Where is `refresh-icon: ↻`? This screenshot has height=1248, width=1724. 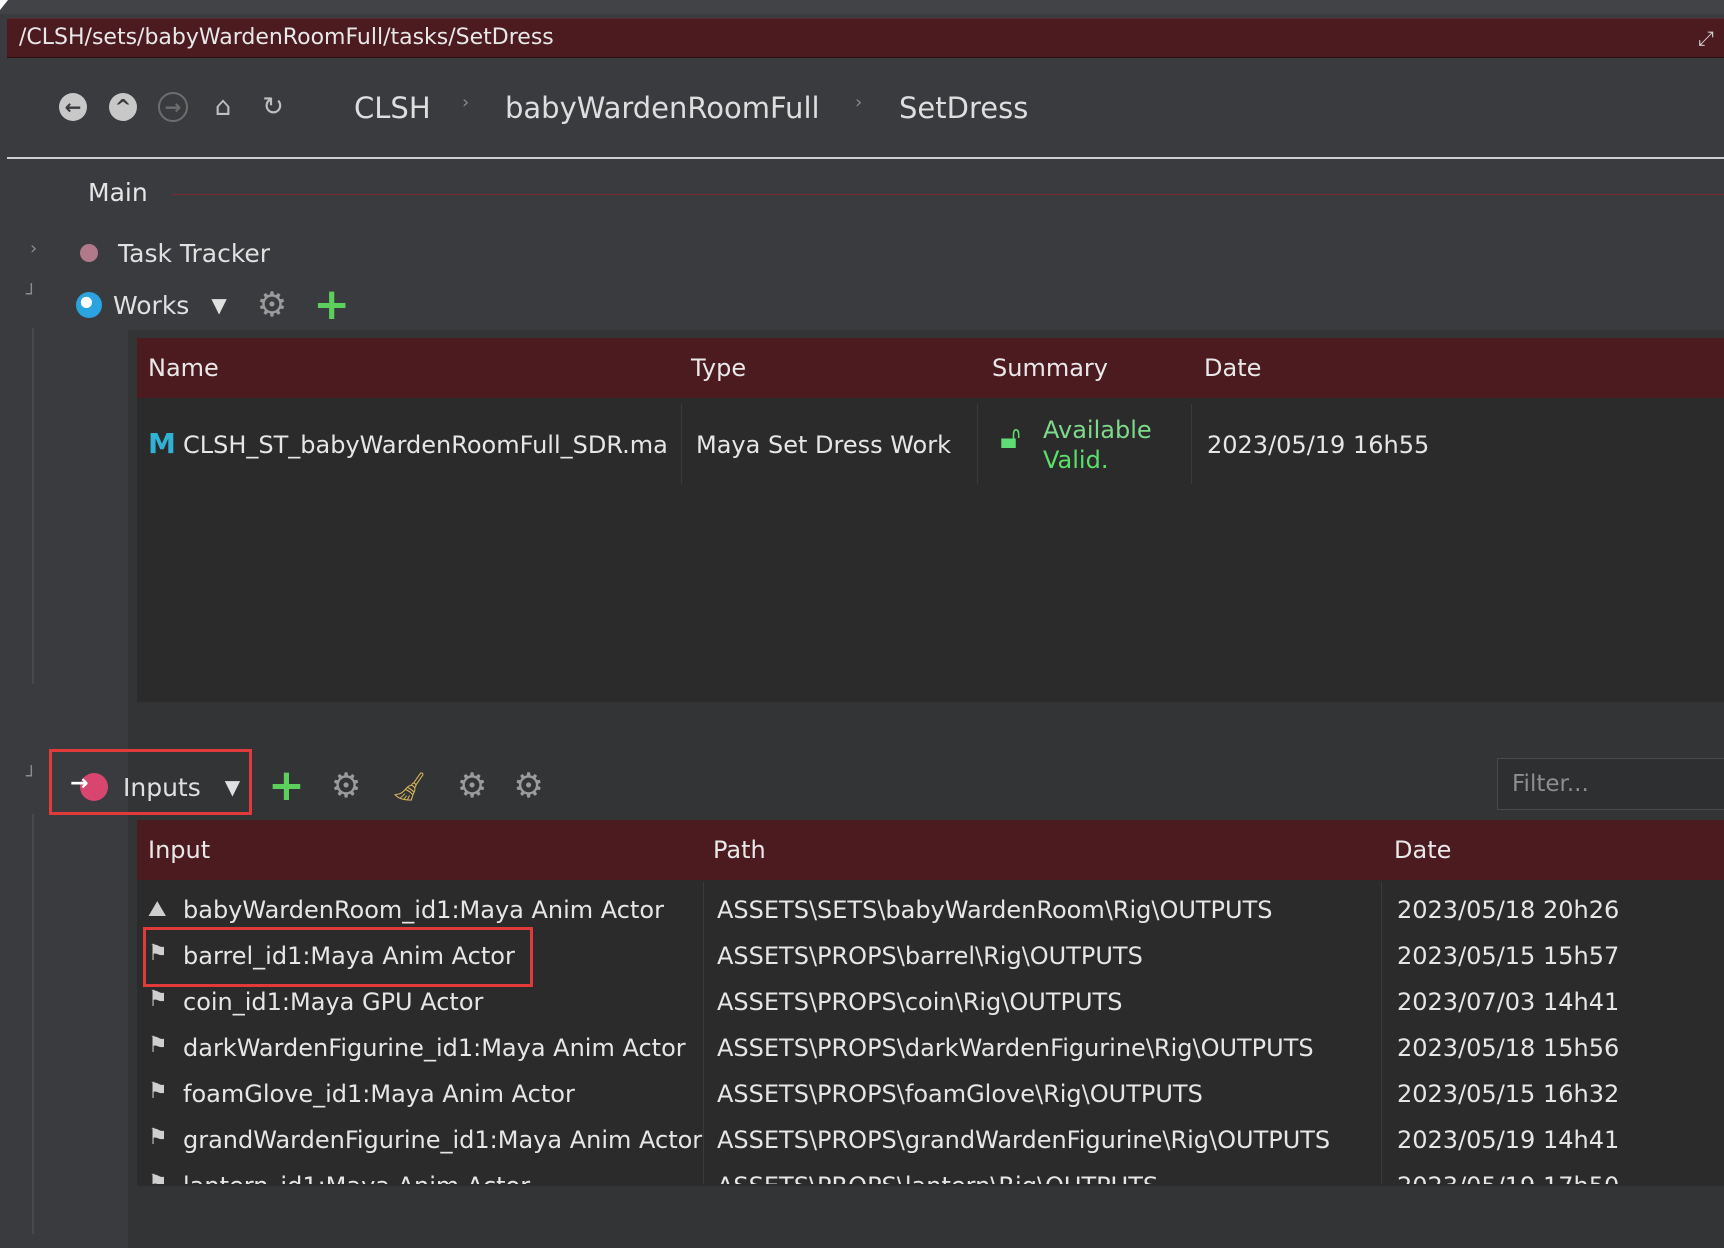
refresh-icon: ↻ is located at coordinates (273, 107).